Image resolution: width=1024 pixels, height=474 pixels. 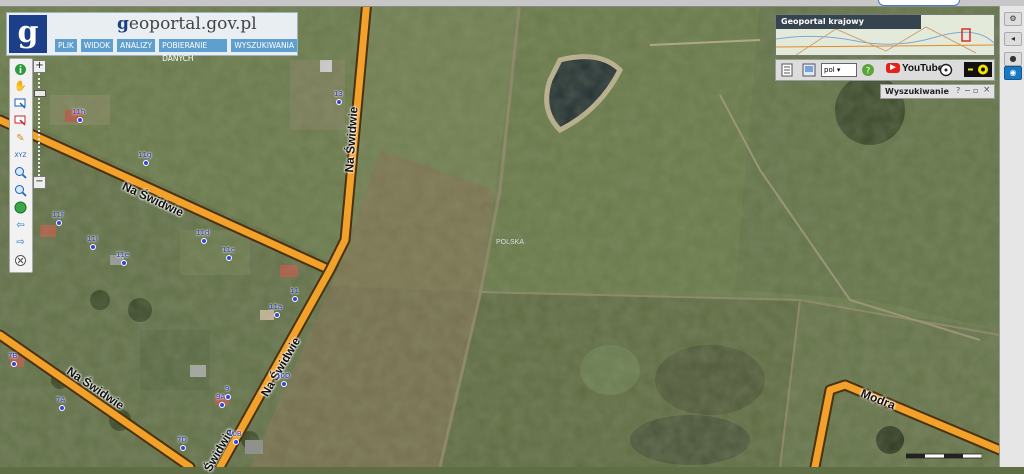 I want to click on menu-pobieranie-danych: POBIERANIE DANYCH, so click(x=193, y=51).